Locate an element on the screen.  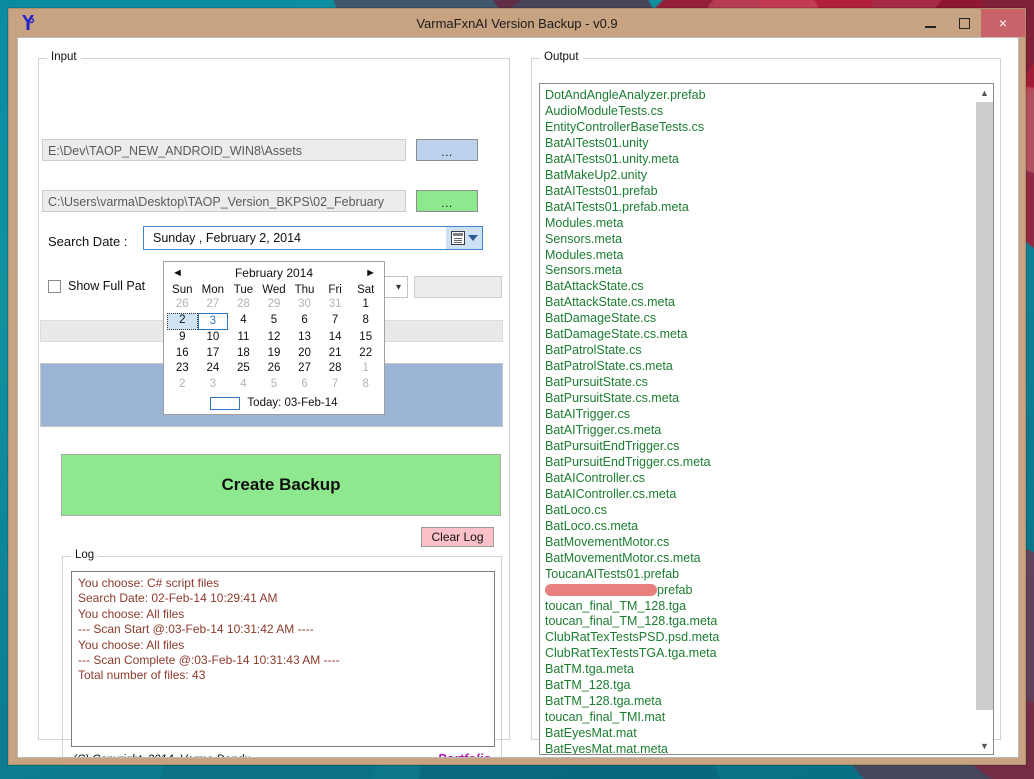
output-list-item: Sensors.meta is located at coordinates (758, 240).